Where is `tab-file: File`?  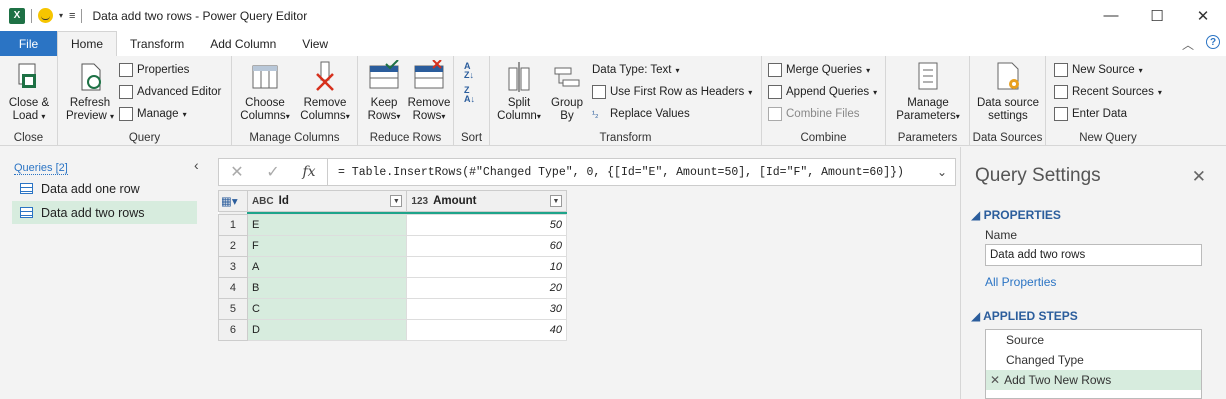
tab-file: File is located at coordinates (28, 43).